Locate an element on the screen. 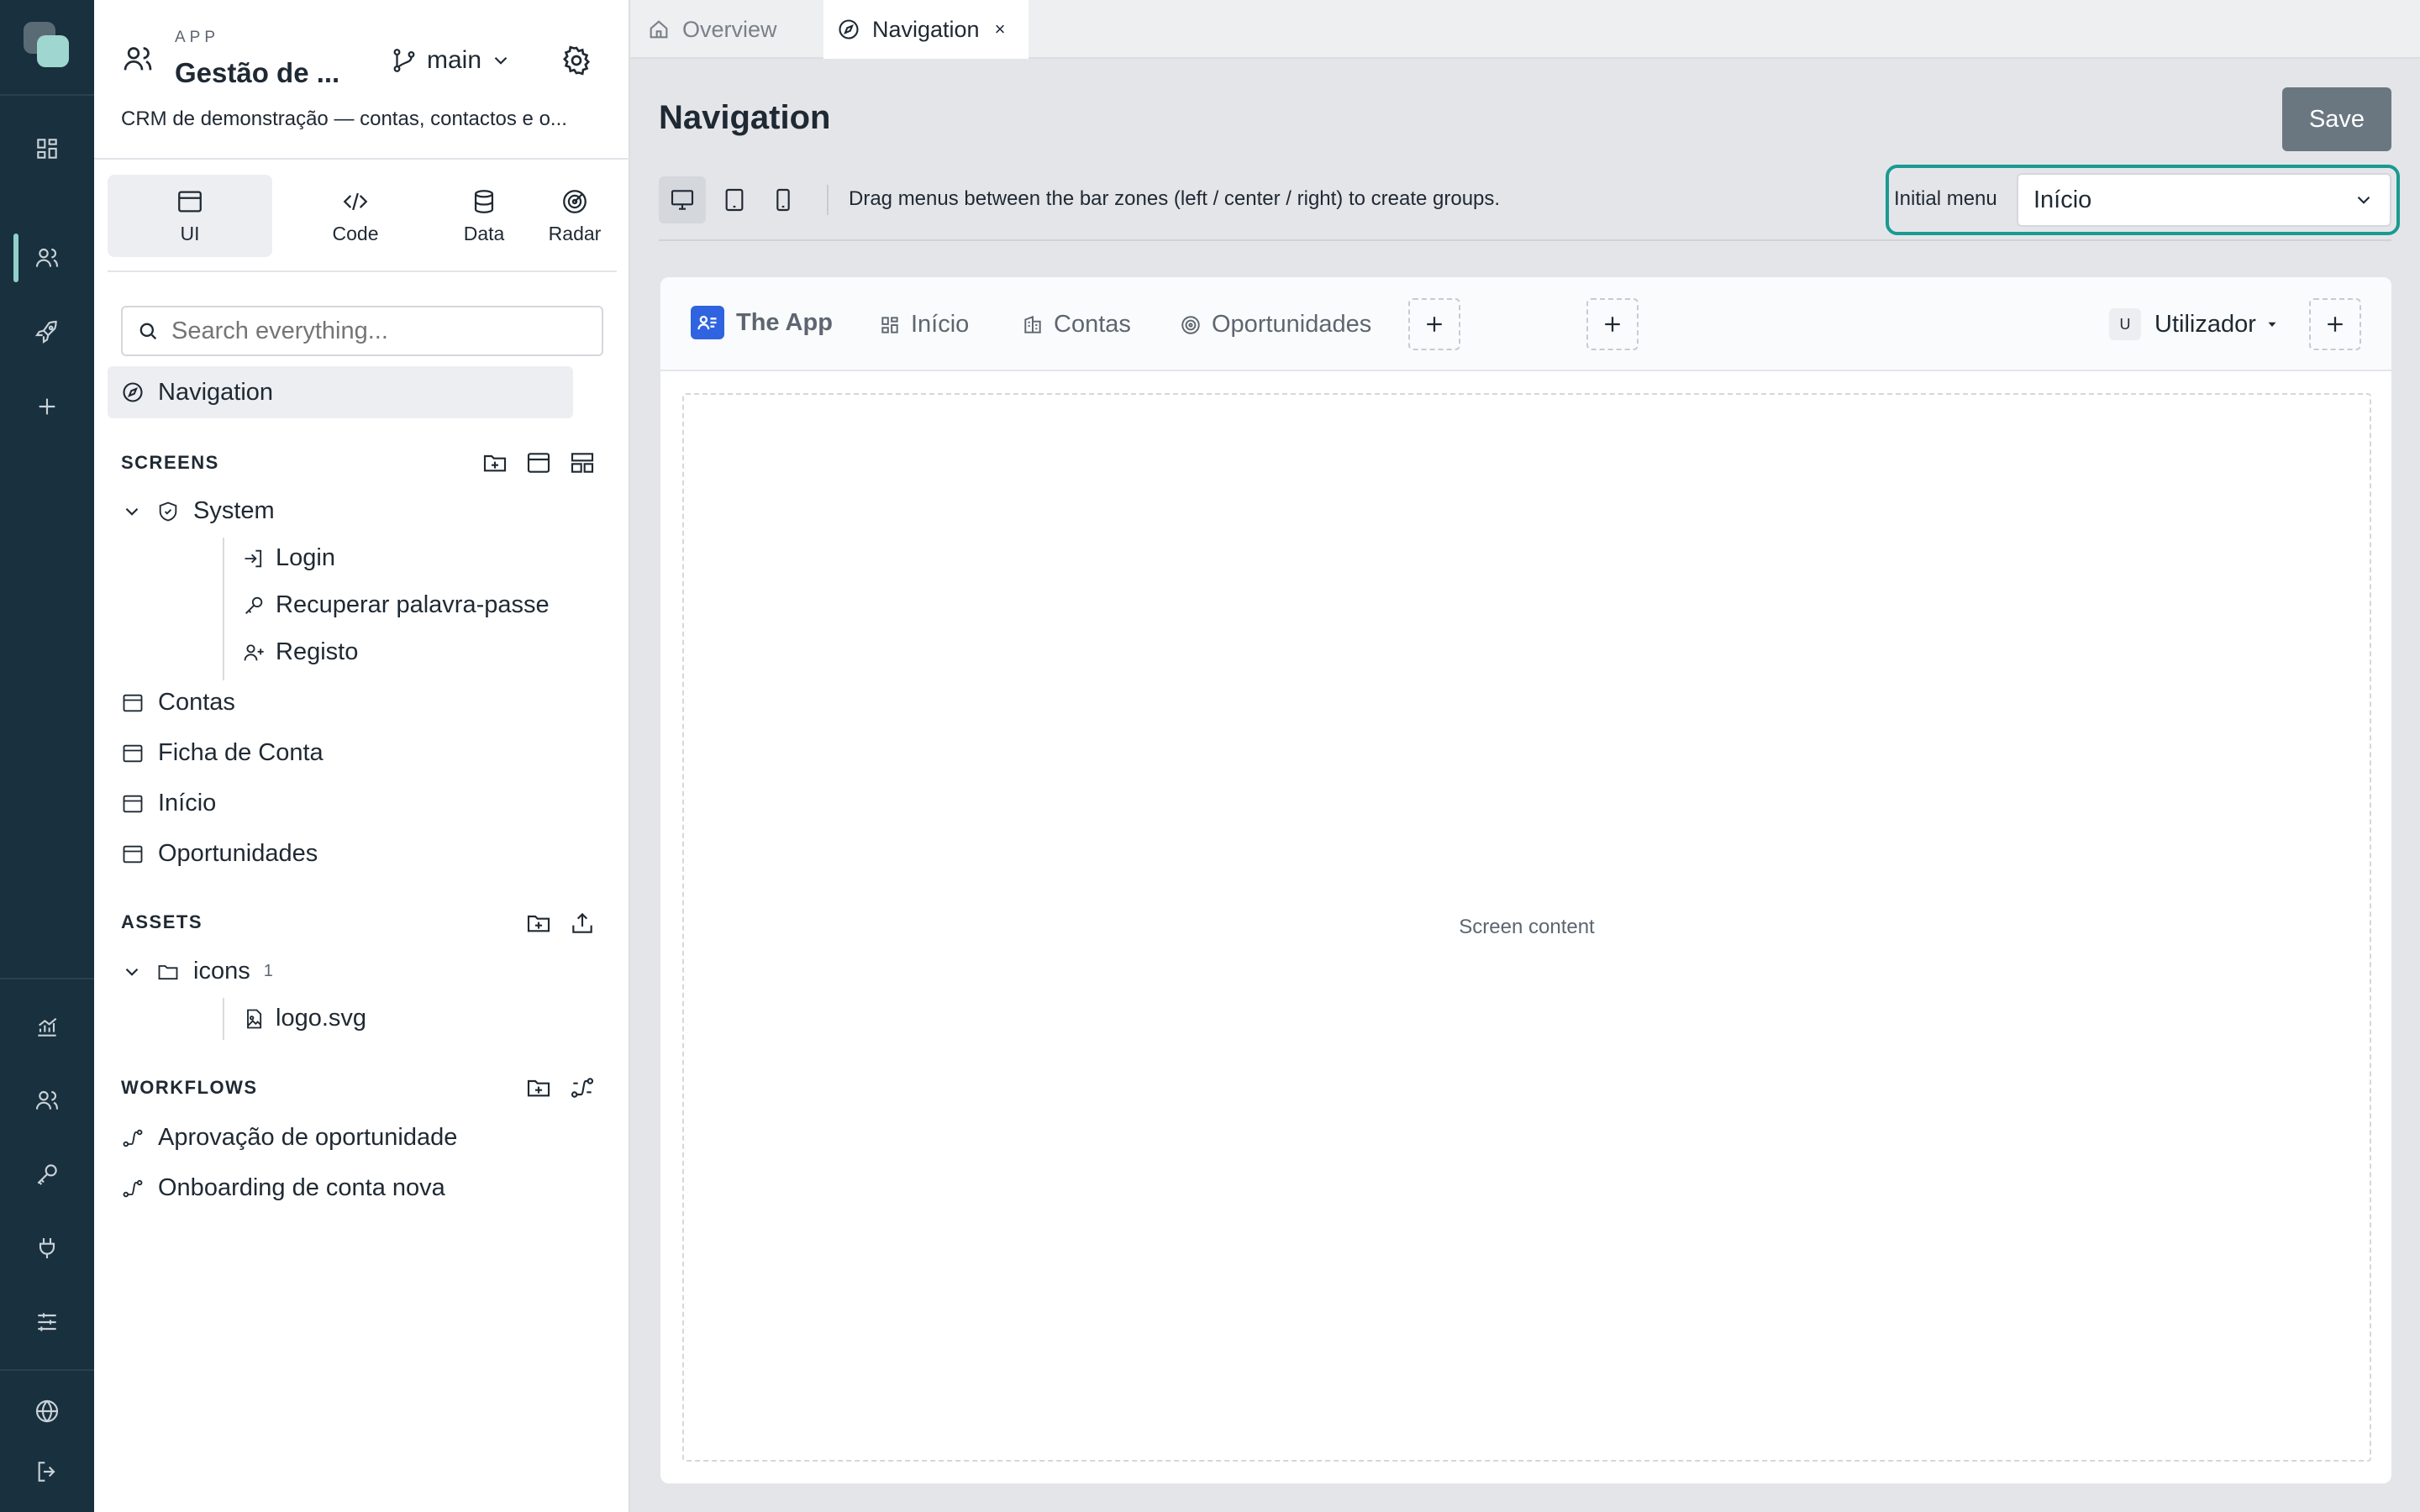  screen-item-contas: Contas is located at coordinates (178, 703).